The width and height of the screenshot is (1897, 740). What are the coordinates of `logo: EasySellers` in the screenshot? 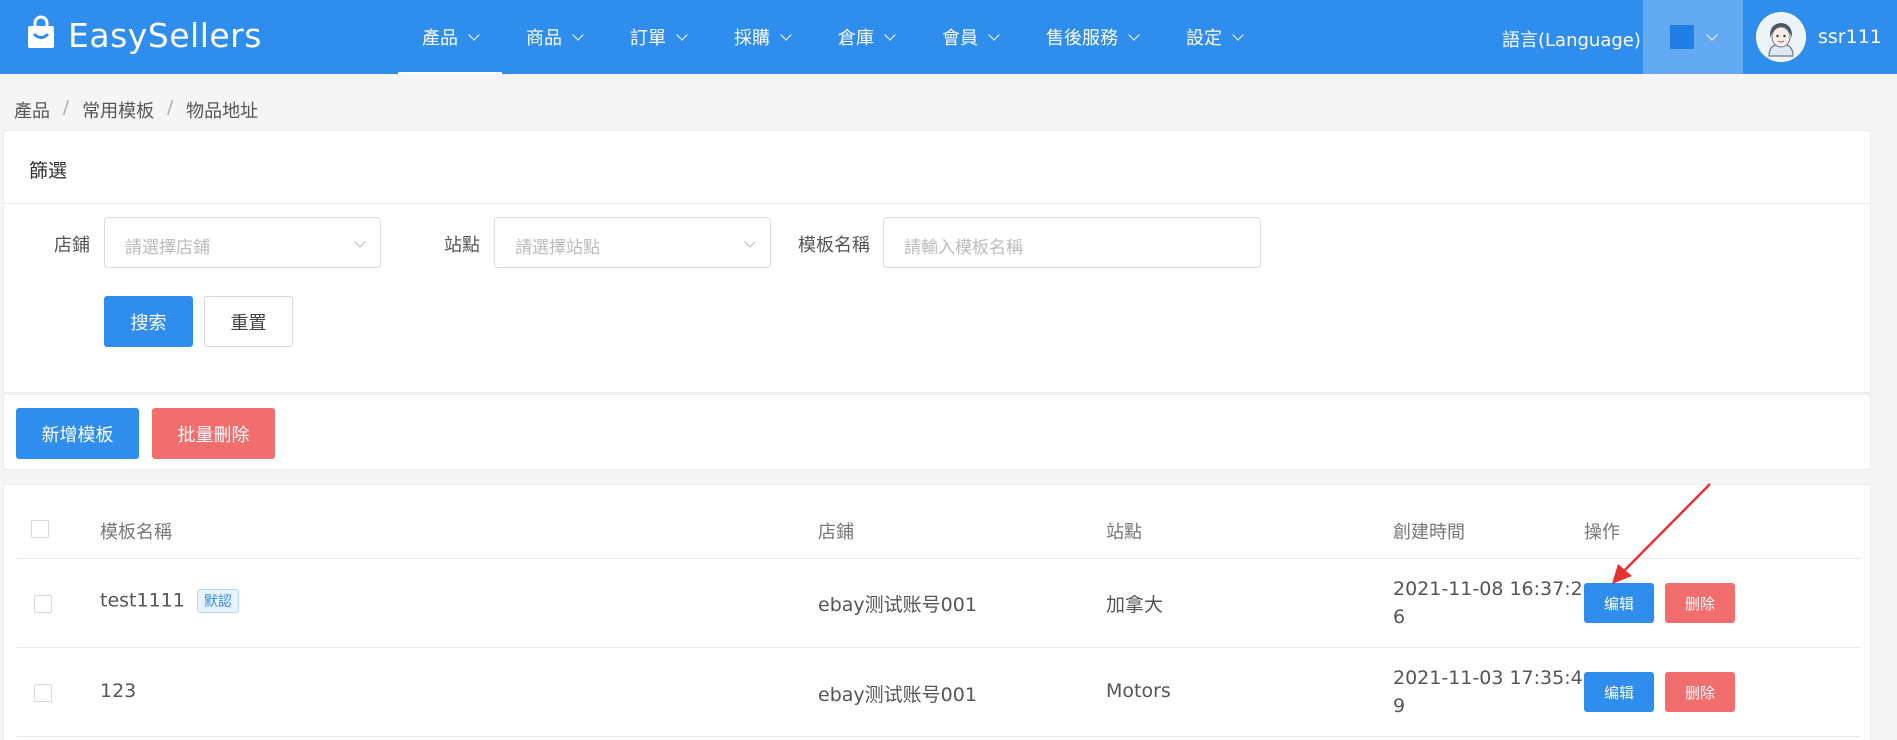 It's located at (142, 35).